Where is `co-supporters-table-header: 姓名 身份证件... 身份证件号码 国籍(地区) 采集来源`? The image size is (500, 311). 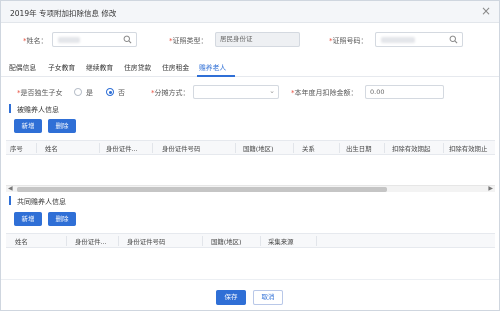 co-supporters-table-header: 姓名 身份证件... 身份证件号码 国籍(地区) 采集来源 is located at coordinates (250, 240).